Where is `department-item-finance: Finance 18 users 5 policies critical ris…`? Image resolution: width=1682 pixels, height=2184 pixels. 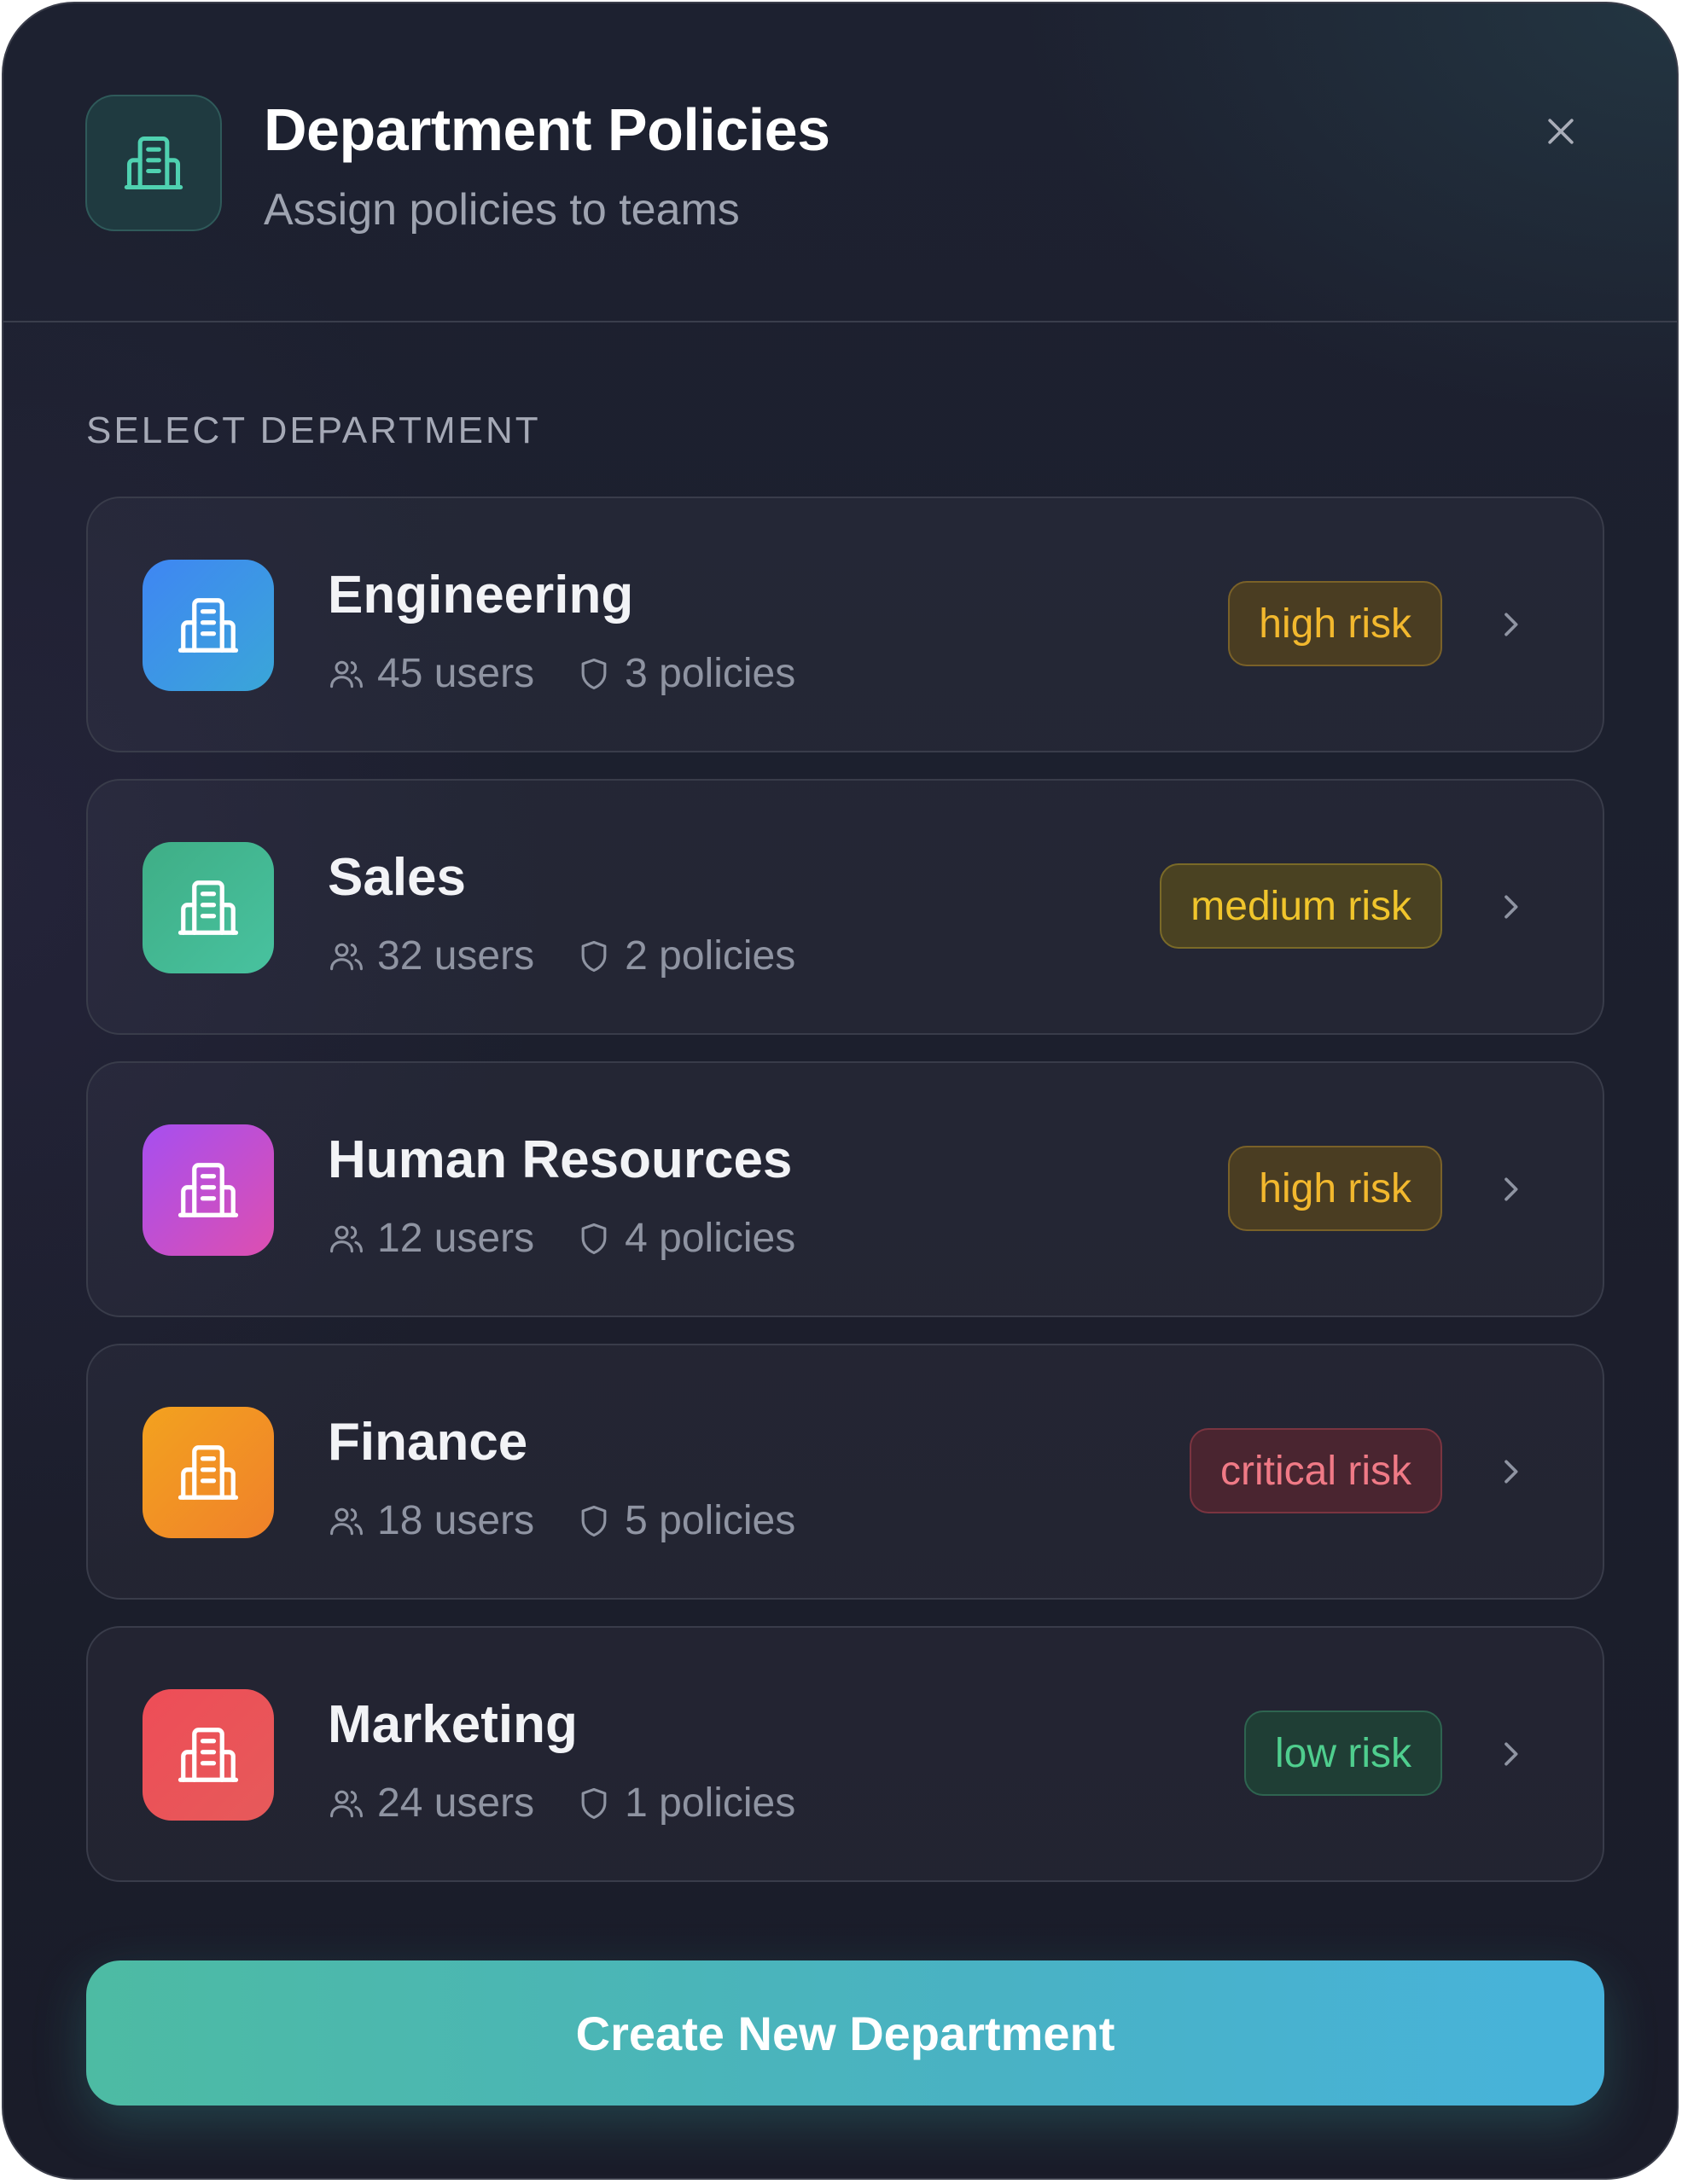
department-item-finance: Finance 18 users 5 policies critical ris… is located at coordinates (845, 1472).